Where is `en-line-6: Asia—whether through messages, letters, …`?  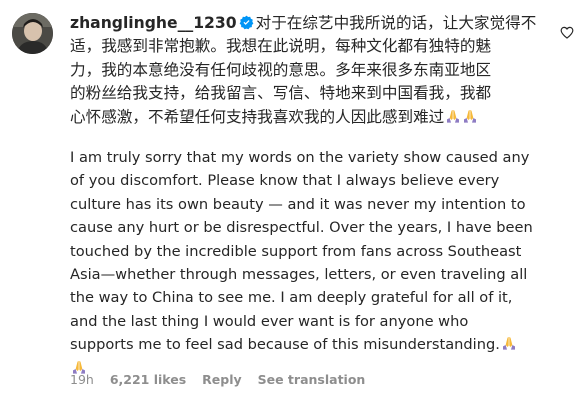 en-line-6: Asia—whether through messages, letters, … is located at coordinates (299, 275).